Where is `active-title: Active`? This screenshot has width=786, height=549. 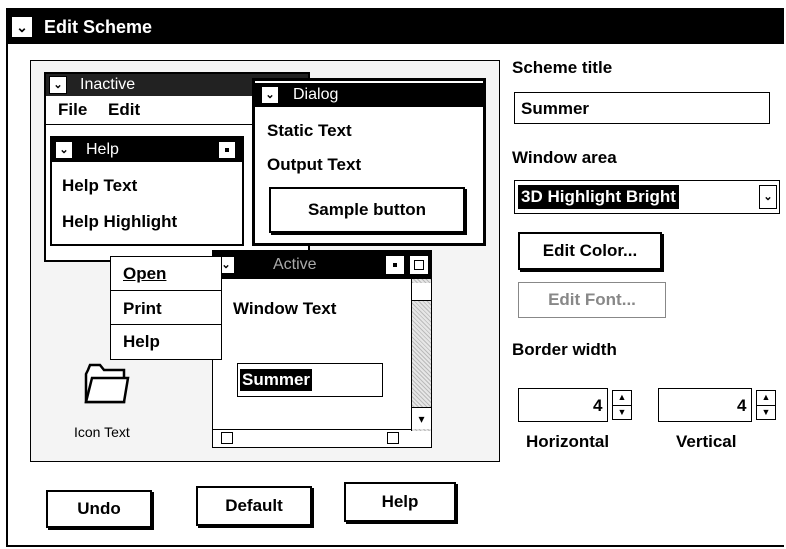 active-title: Active is located at coordinates (295, 264).